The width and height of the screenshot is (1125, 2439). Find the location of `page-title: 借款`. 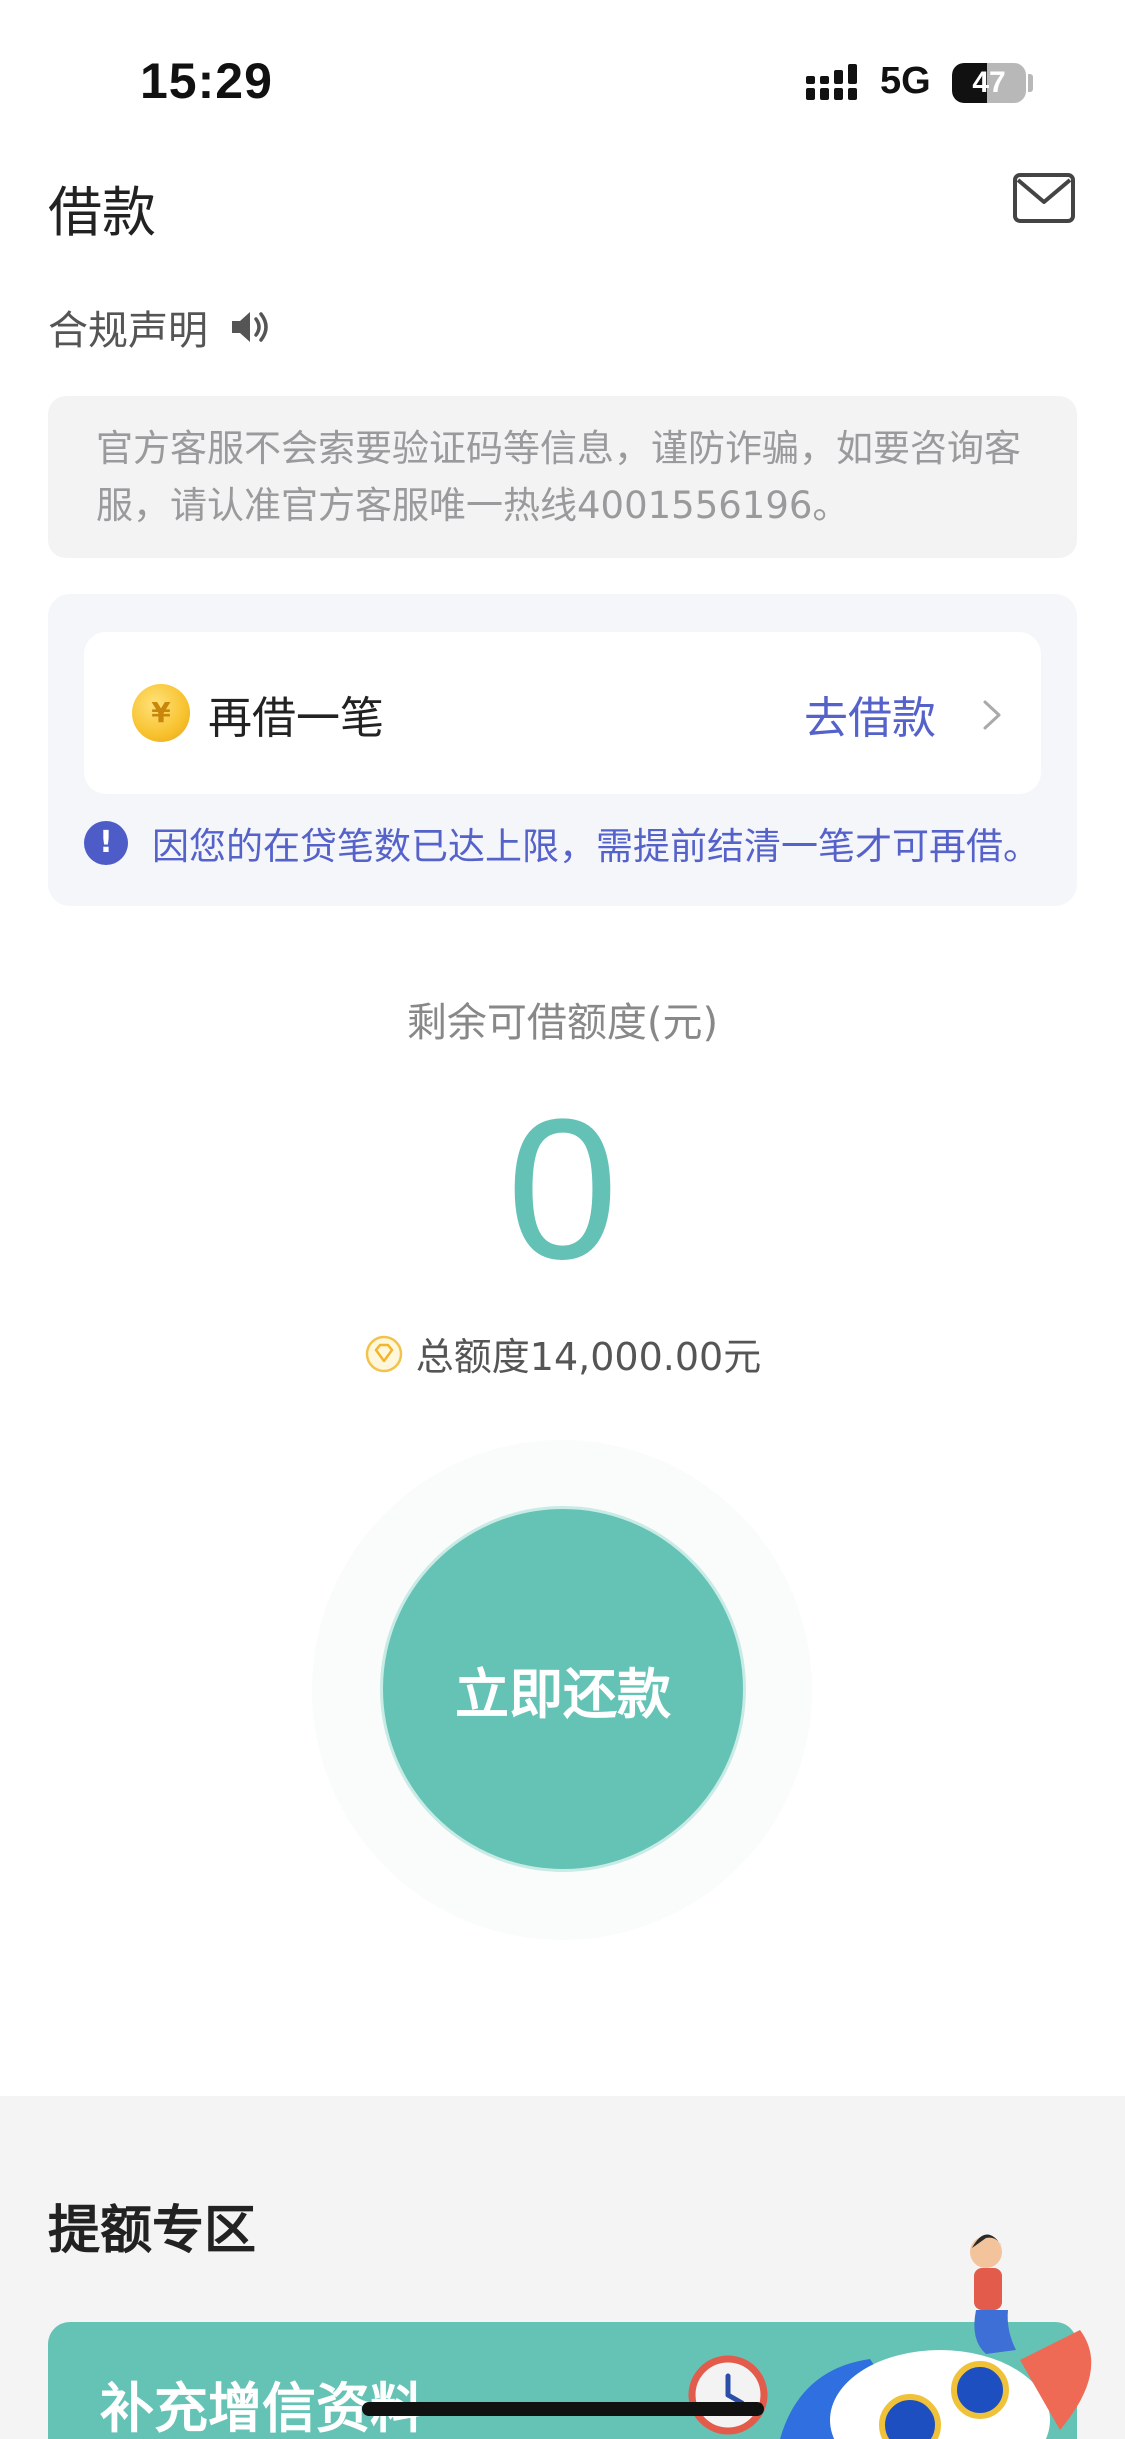

page-title: 借款 is located at coordinates (102, 212).